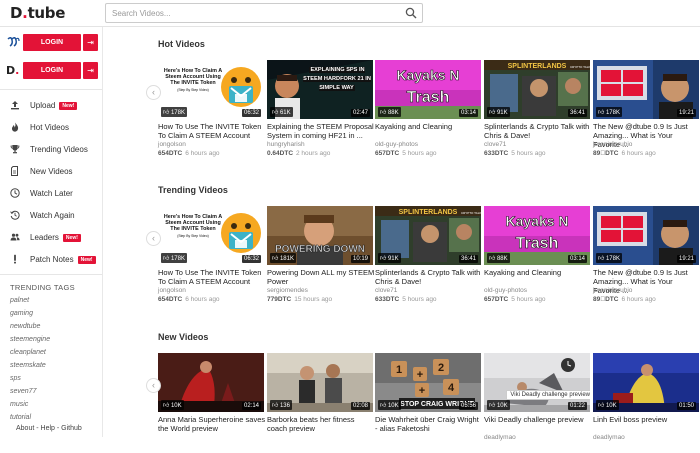 The image size is (700, 453). Describe the element at coordinates (321, 277) in the screenshot. I see `video-title: Powering Down ALL my STEEM Power` at that location.